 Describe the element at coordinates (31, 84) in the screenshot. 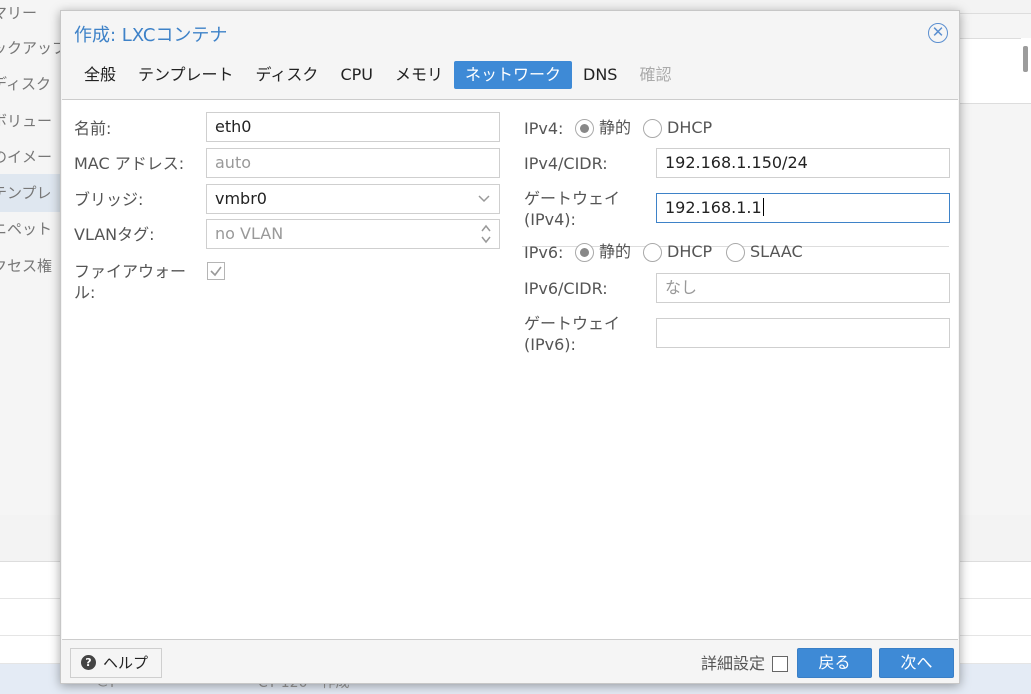

I see `sidebar-item: ディスク` at that location.